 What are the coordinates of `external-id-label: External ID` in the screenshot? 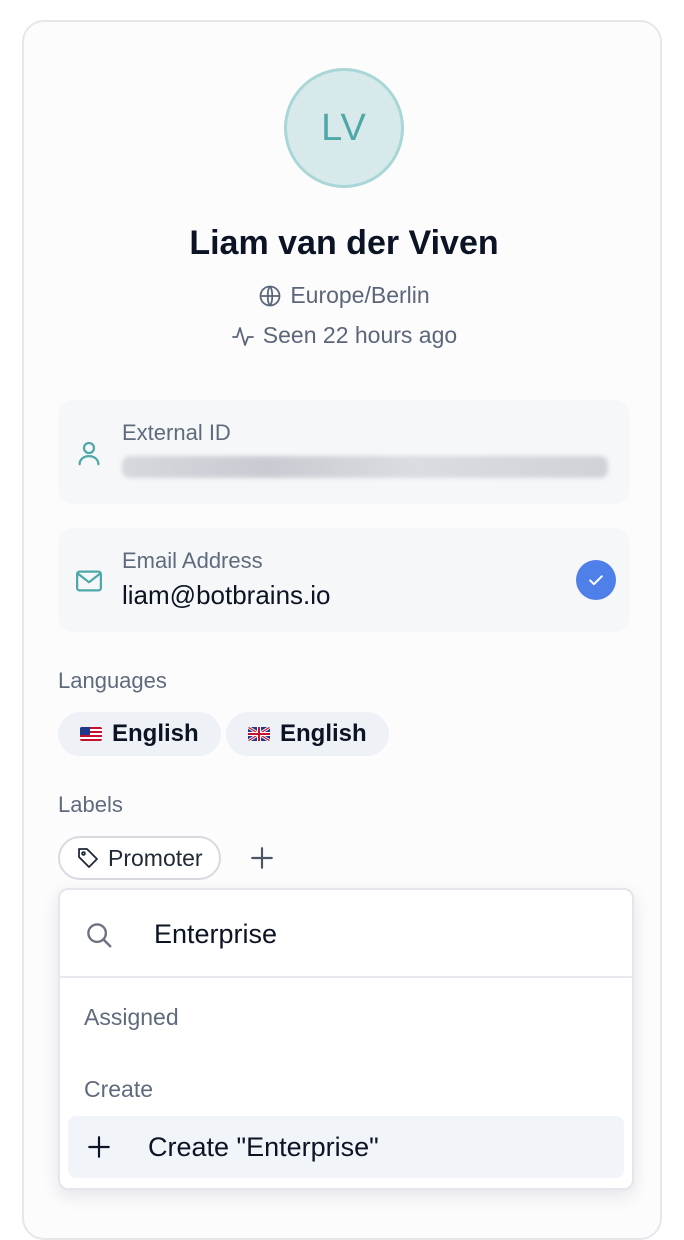 It's located at (176, 432).